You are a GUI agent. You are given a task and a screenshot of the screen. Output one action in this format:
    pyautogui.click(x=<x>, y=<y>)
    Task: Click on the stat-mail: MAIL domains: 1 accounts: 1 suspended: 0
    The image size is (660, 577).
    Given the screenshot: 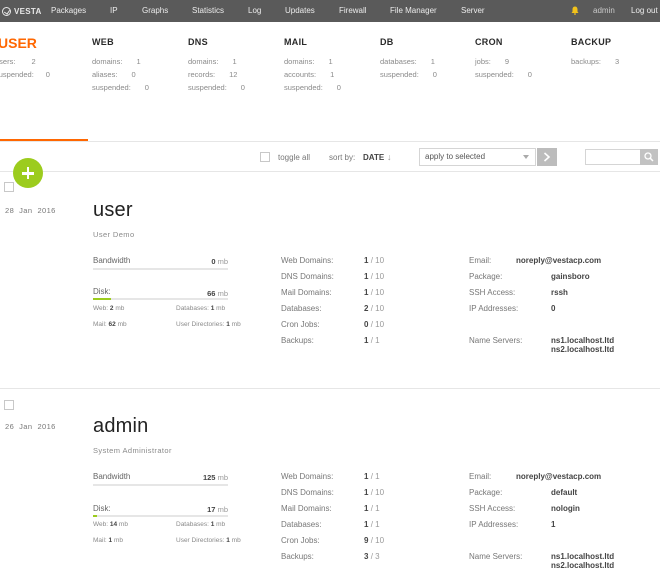 What is the action you would take?
    pyautogui.click(x=312, y=64)
    